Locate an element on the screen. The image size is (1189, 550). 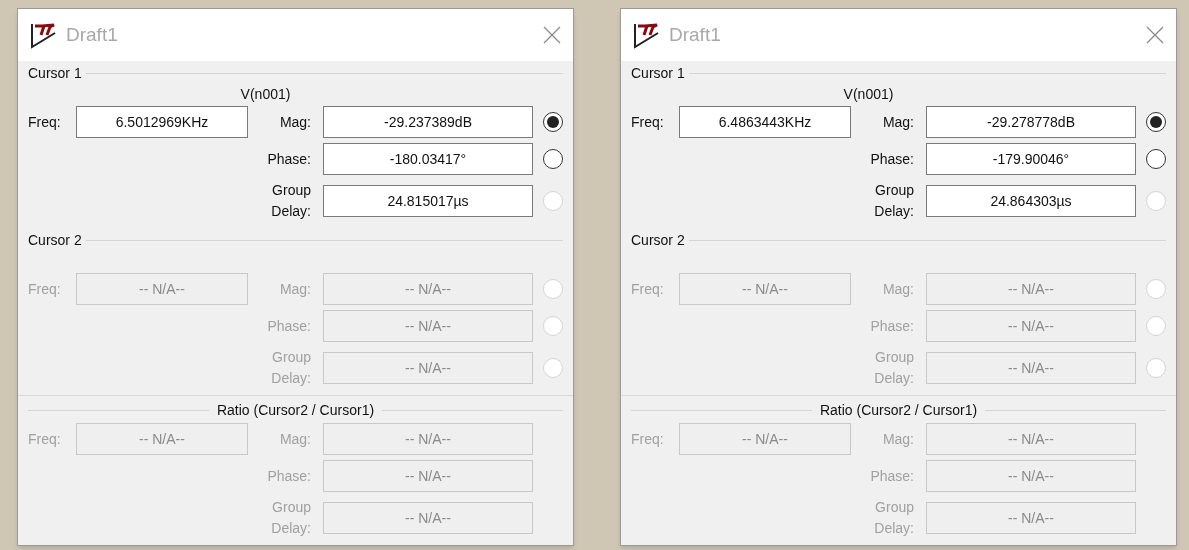
value-field: -180.03417° is located at coordinates (428, 159).